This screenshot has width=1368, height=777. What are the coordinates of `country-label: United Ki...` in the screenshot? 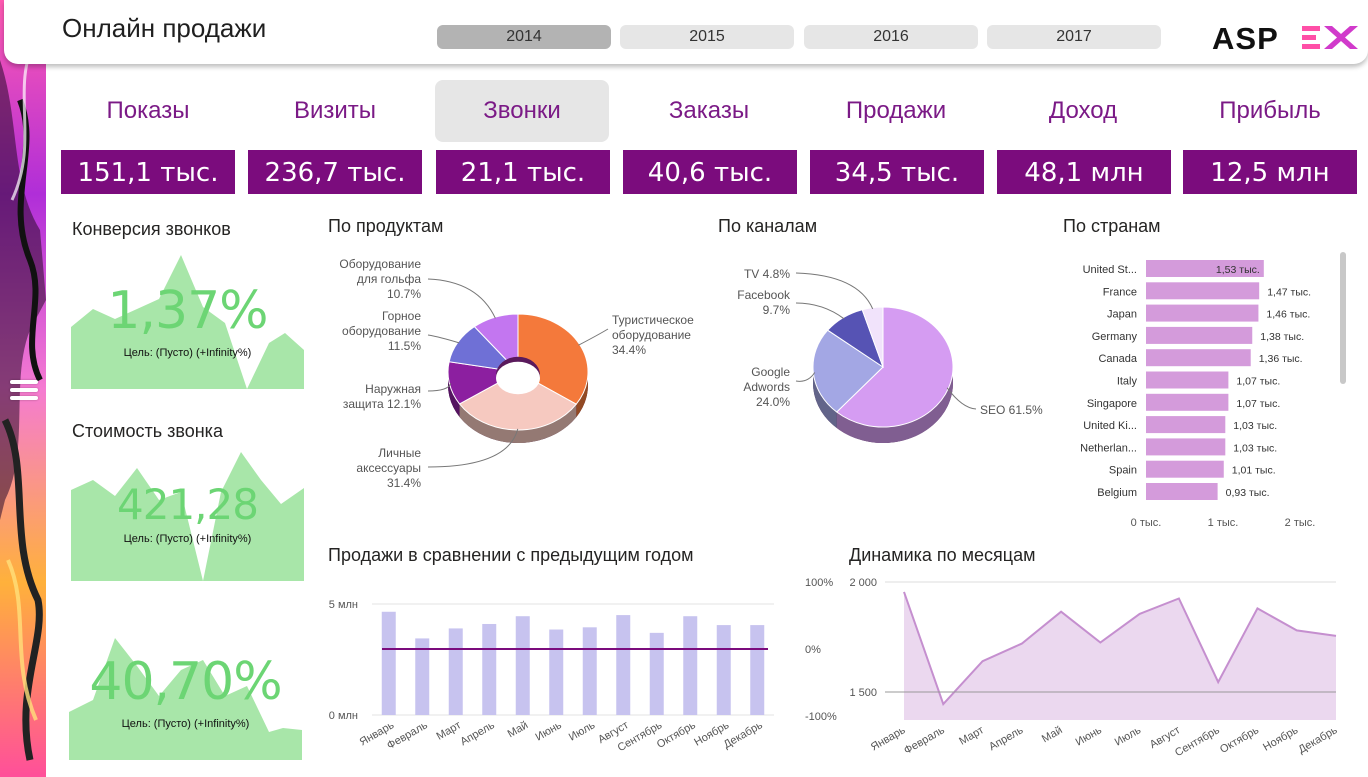 It's located at (1110, 426).